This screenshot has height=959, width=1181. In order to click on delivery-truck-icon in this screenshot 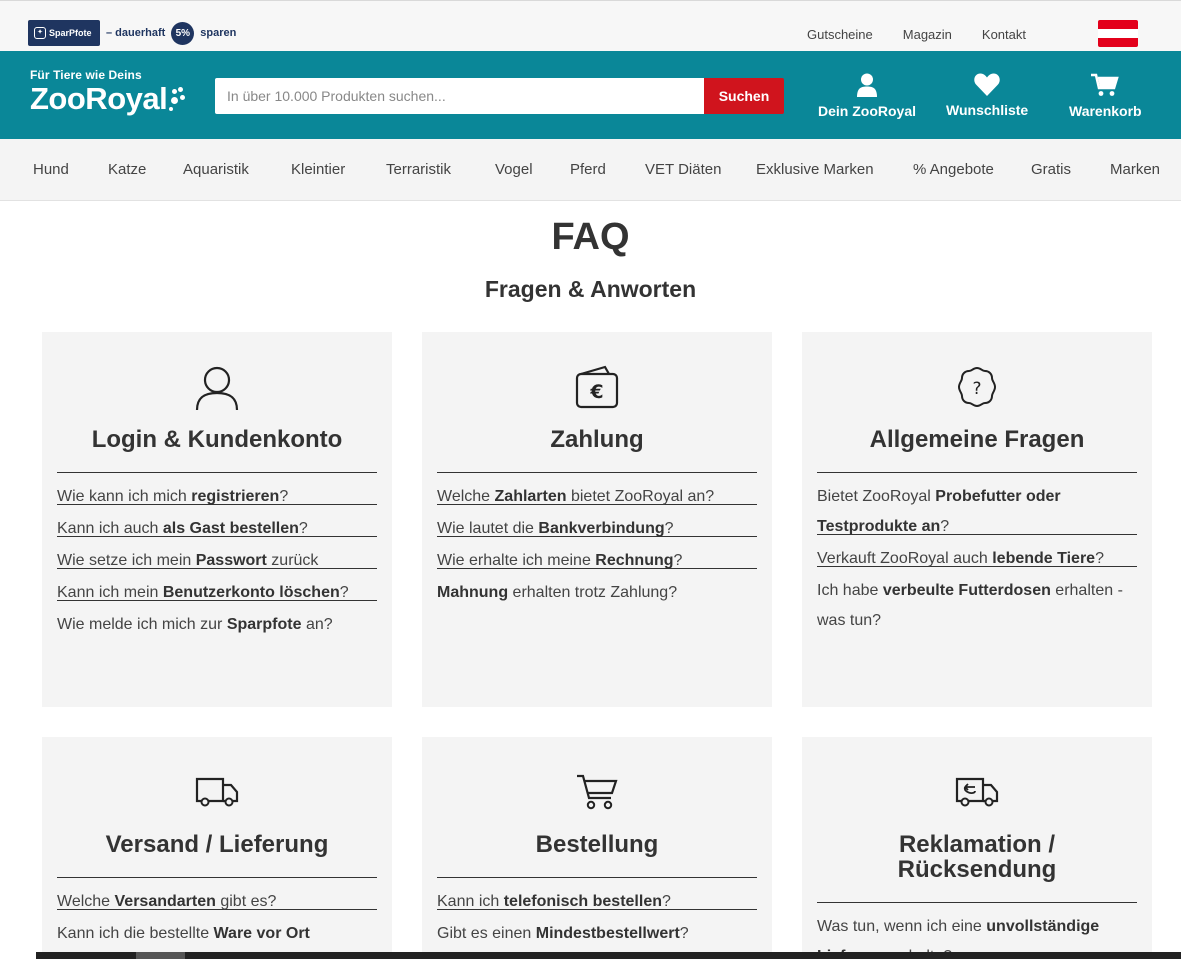, I will do `click(217, 792)`.